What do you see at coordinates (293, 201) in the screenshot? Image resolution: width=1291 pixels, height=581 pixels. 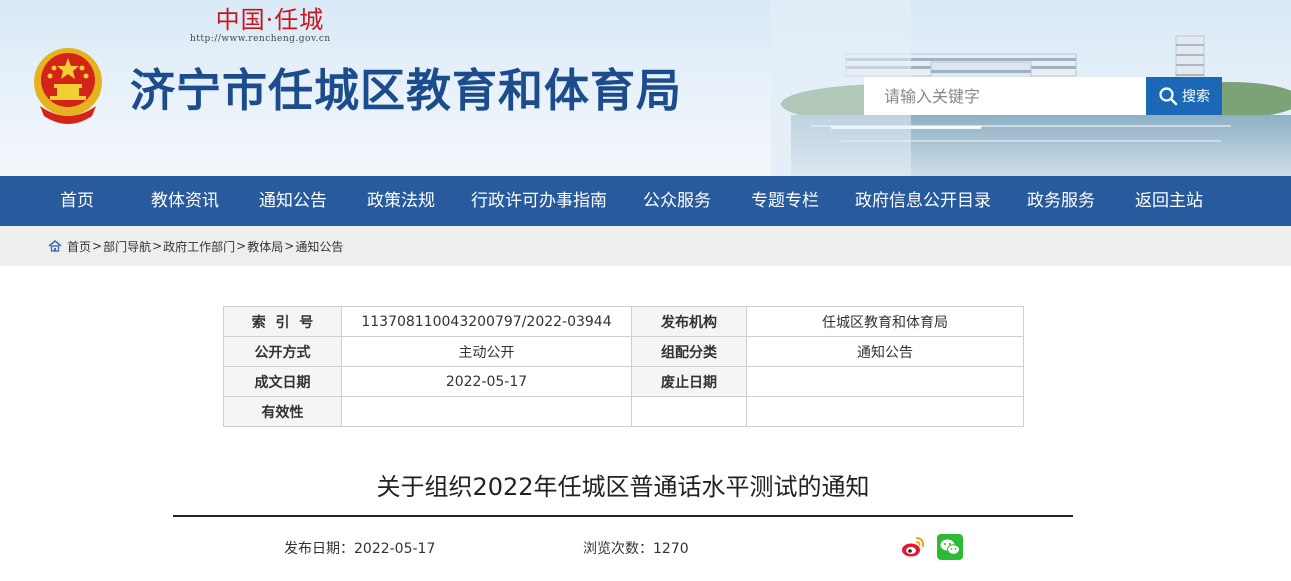 I see `nav-item-notices: 通知公告` at bounding box center [293, 201].